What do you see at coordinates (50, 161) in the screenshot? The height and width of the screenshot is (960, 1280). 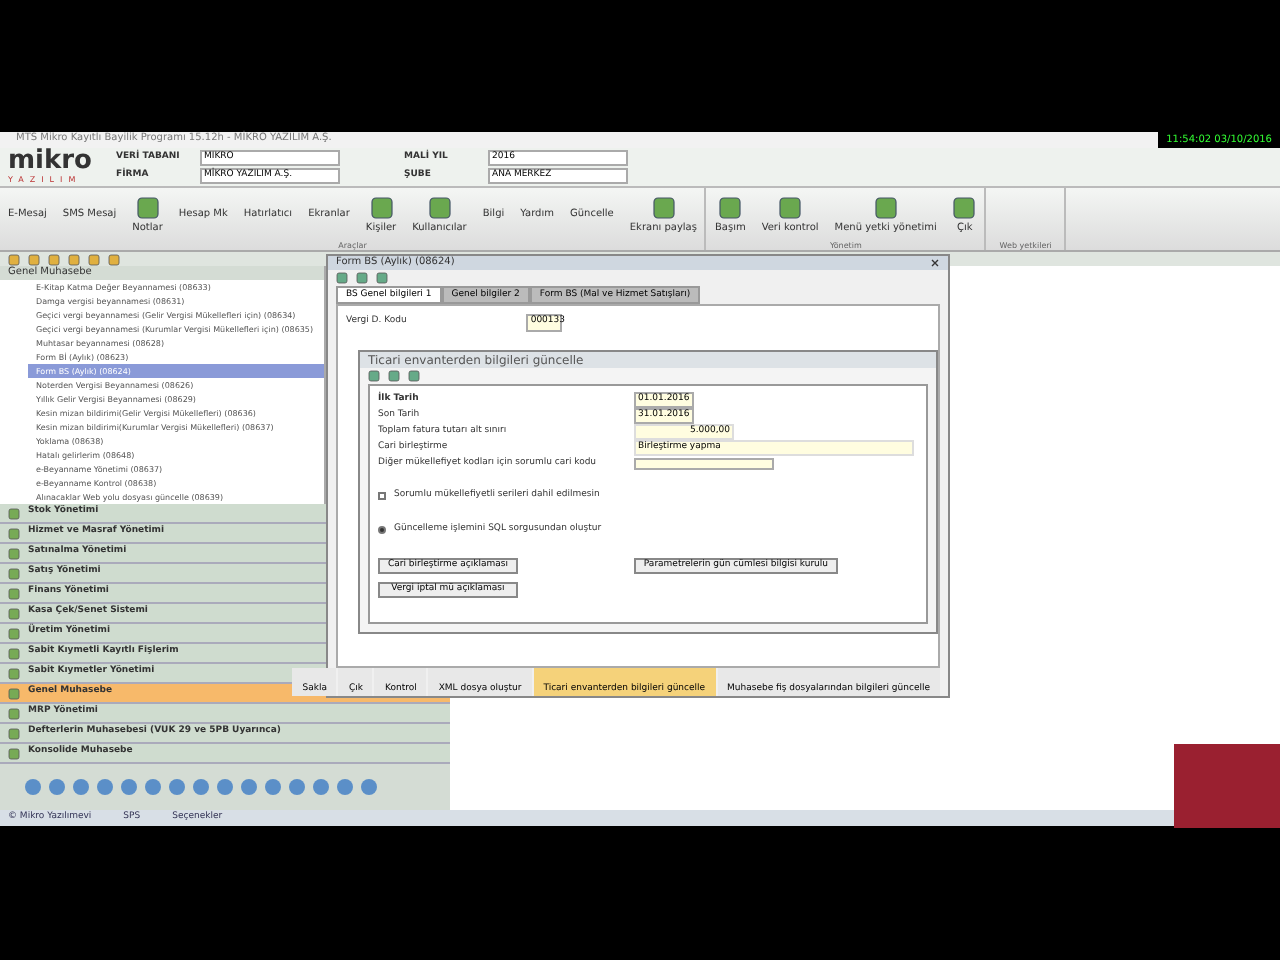 I see `logo: mikro` at bounding box center [50, 161].